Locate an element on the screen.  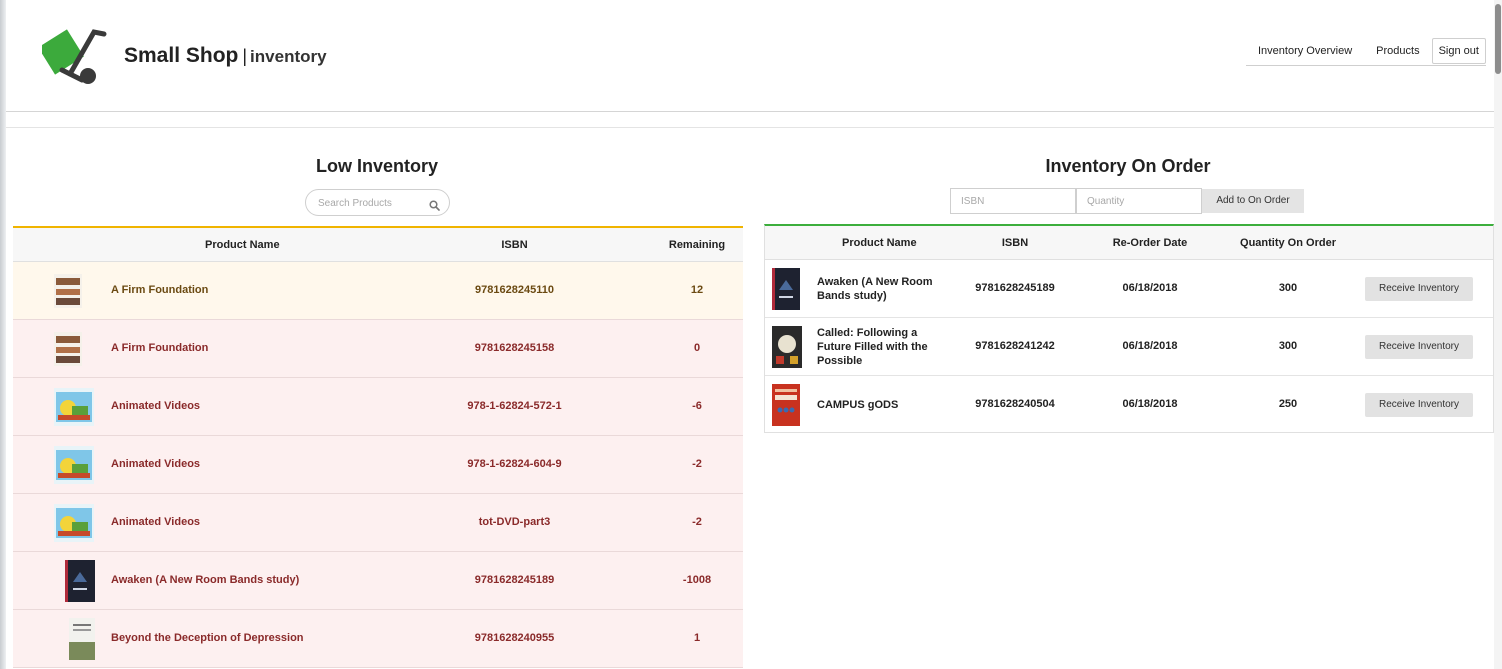
product-name: Beyond the Deception of Depression is located at coordinates (207, 638).